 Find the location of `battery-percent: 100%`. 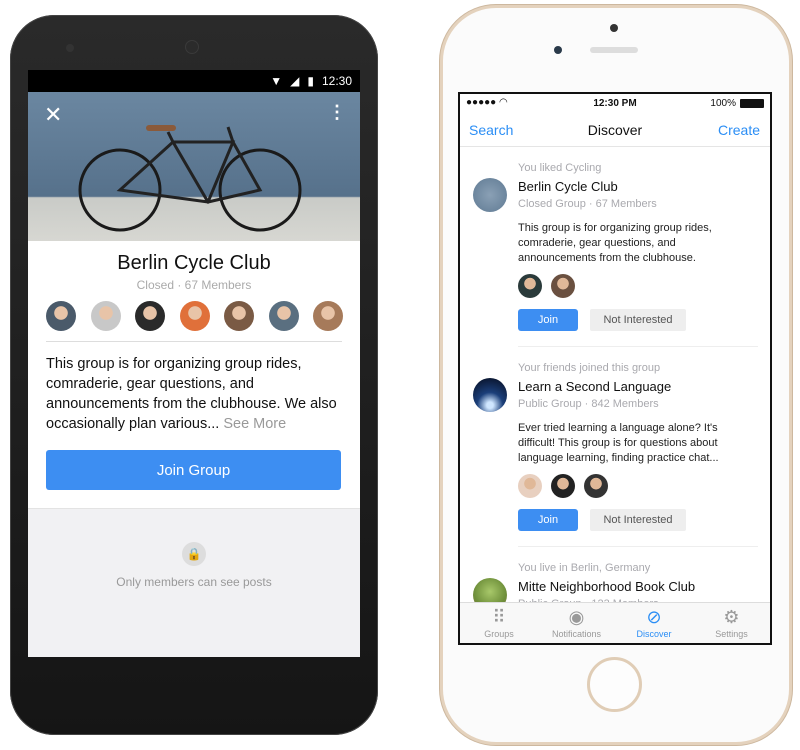

battery-percent: 100% is located at coordinates (723, 103).